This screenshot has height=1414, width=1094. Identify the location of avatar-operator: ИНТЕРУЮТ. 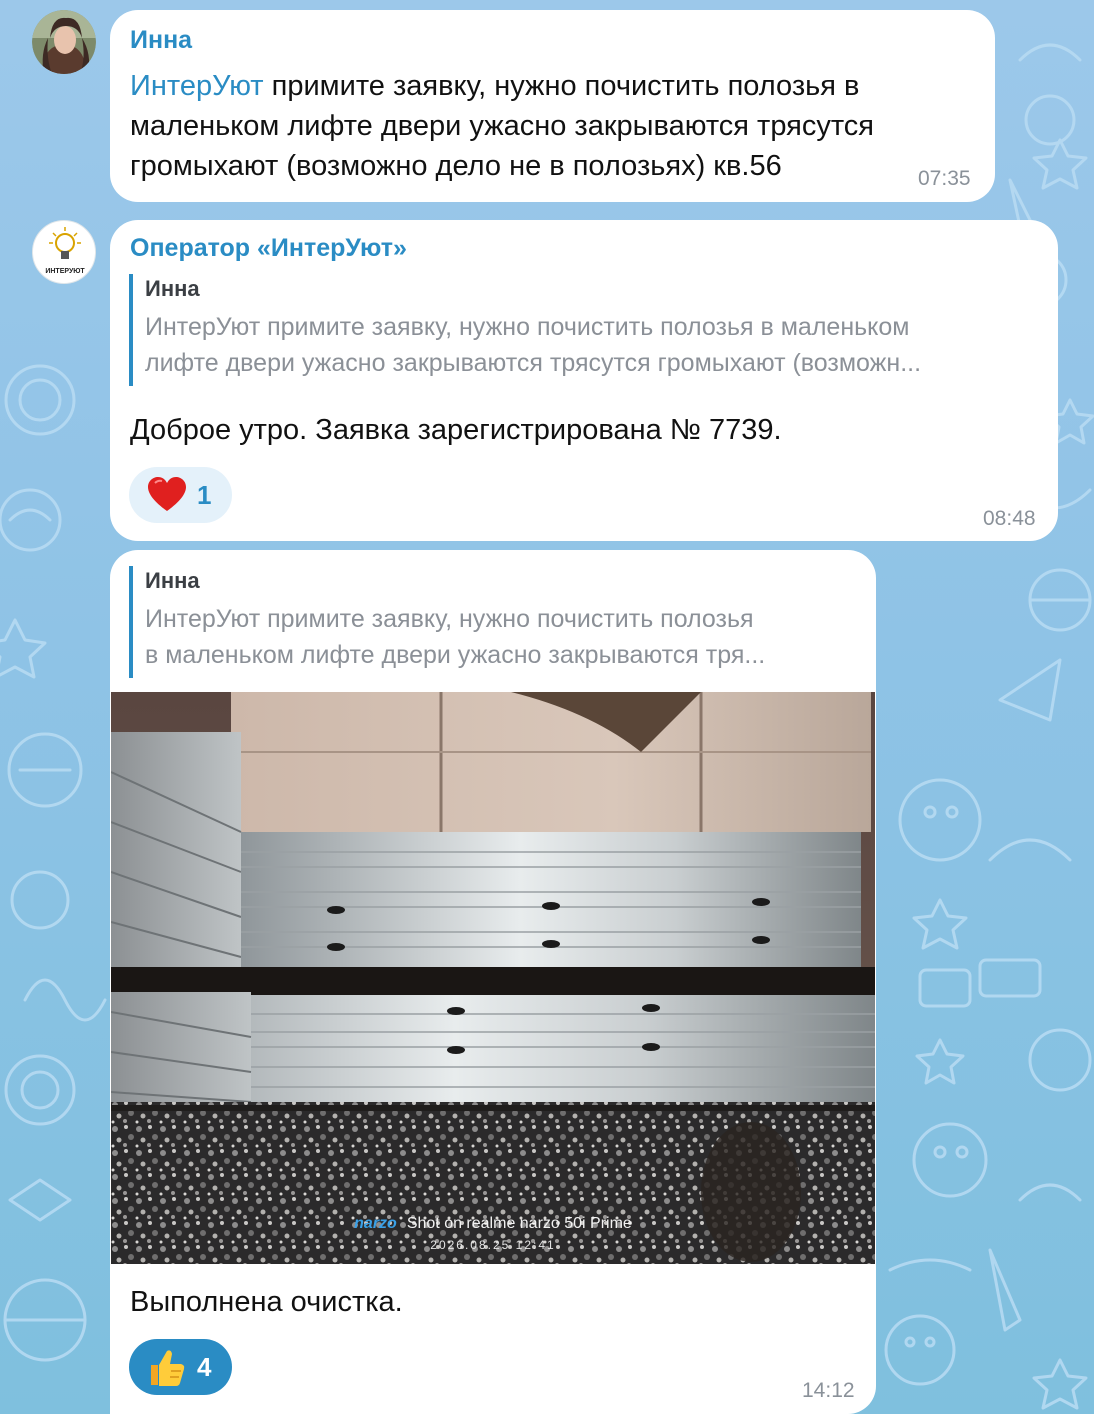
(64, 252).